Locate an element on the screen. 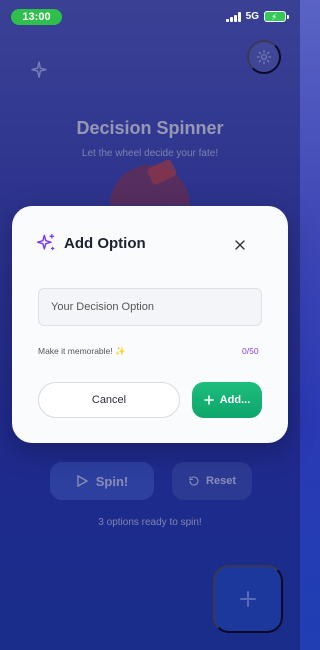 The height and width of the screenshot is (650, 320). network-type: 5G is located at coordinates (252, 16).